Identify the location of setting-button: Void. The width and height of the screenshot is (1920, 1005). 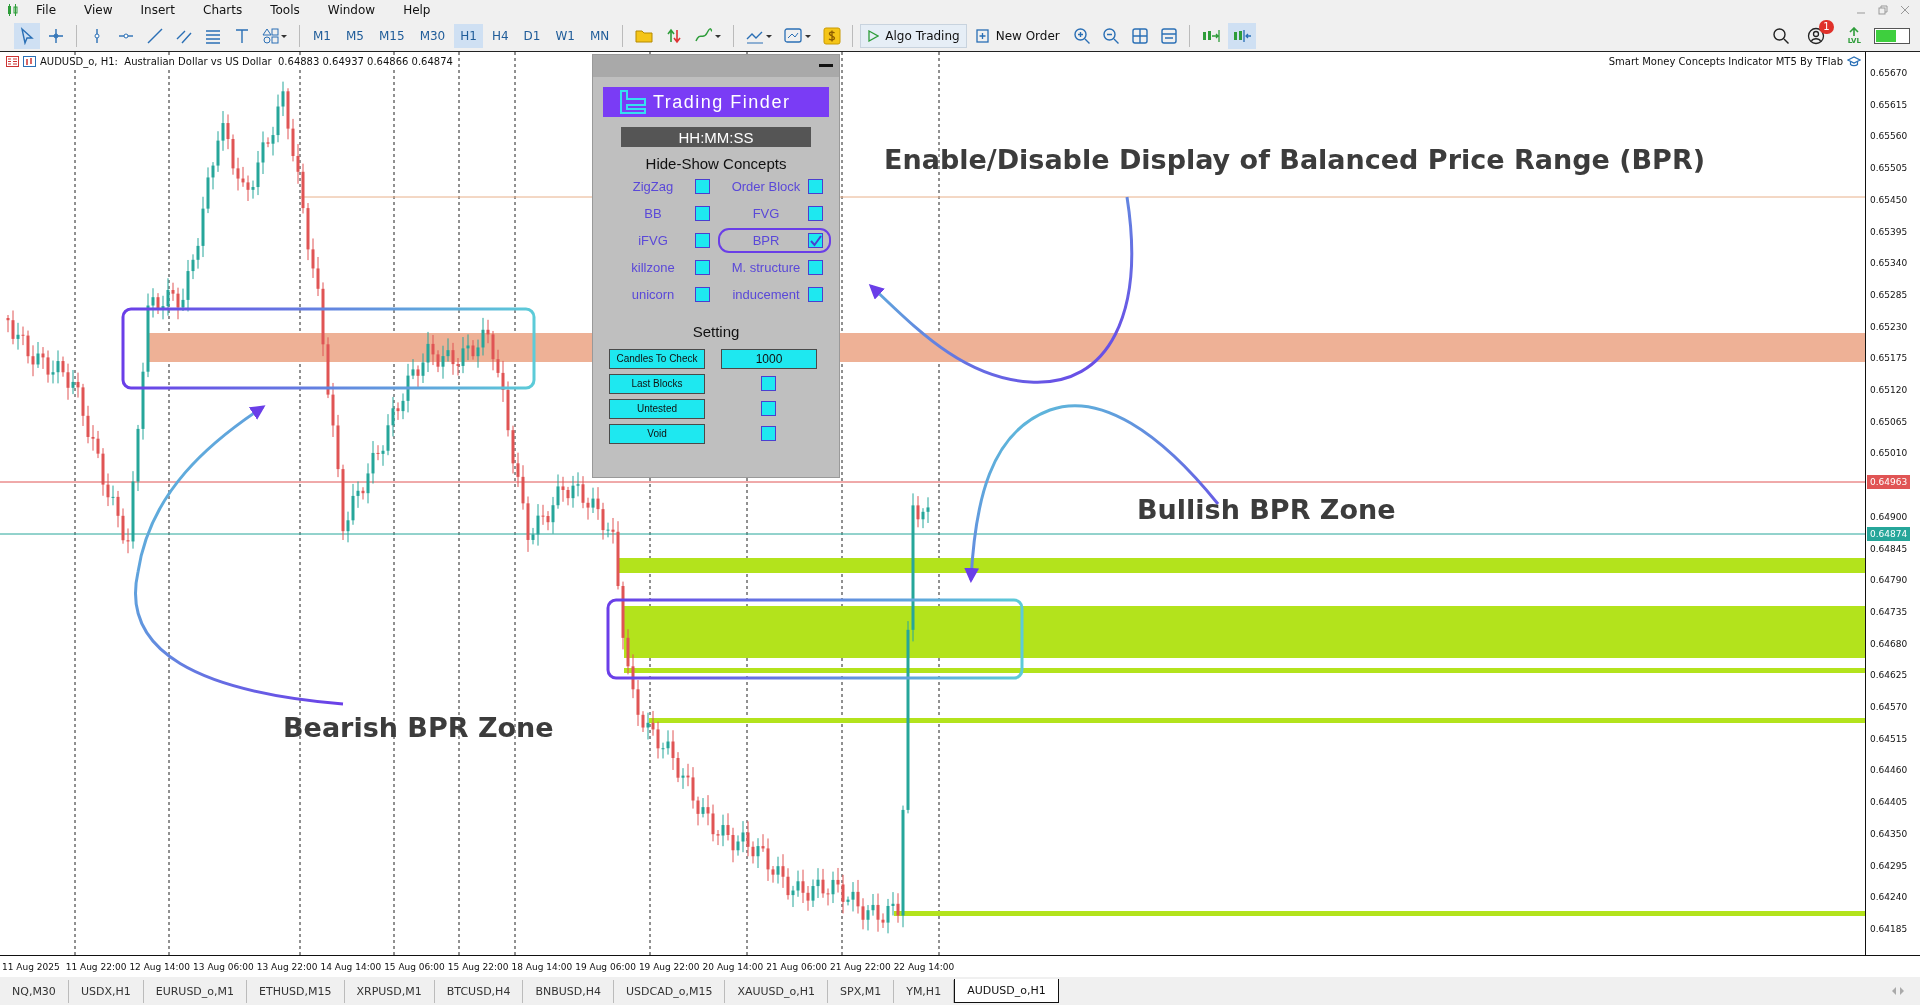
(657, 433).